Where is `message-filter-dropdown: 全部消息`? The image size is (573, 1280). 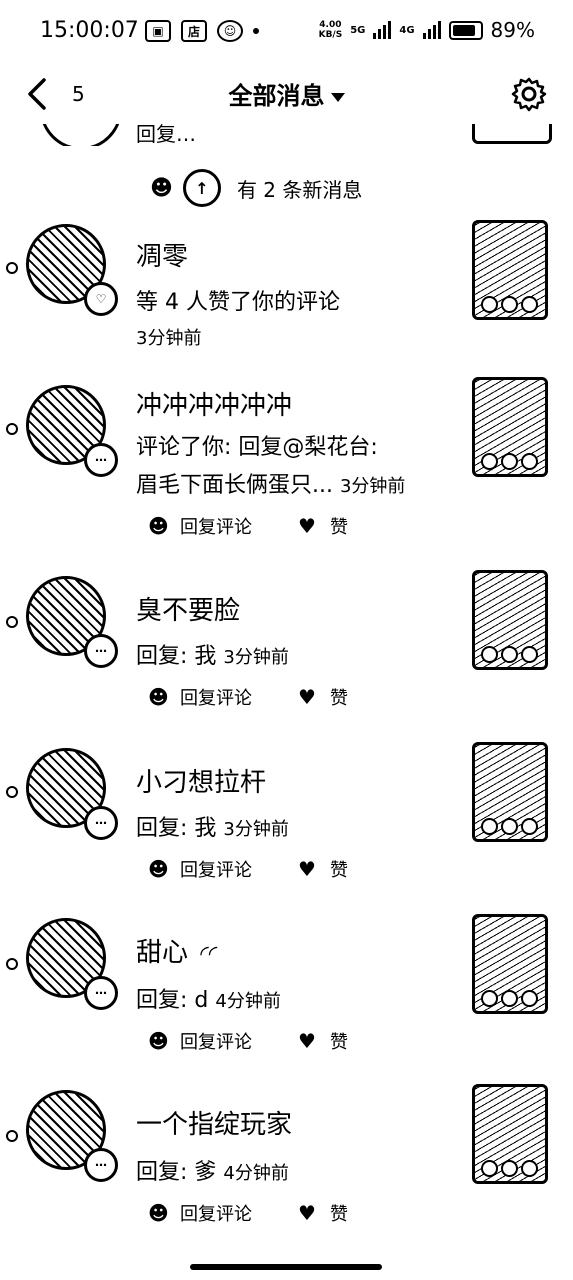 message-filter-dropdown: 全部消息 is located at coordinates (286, 93).